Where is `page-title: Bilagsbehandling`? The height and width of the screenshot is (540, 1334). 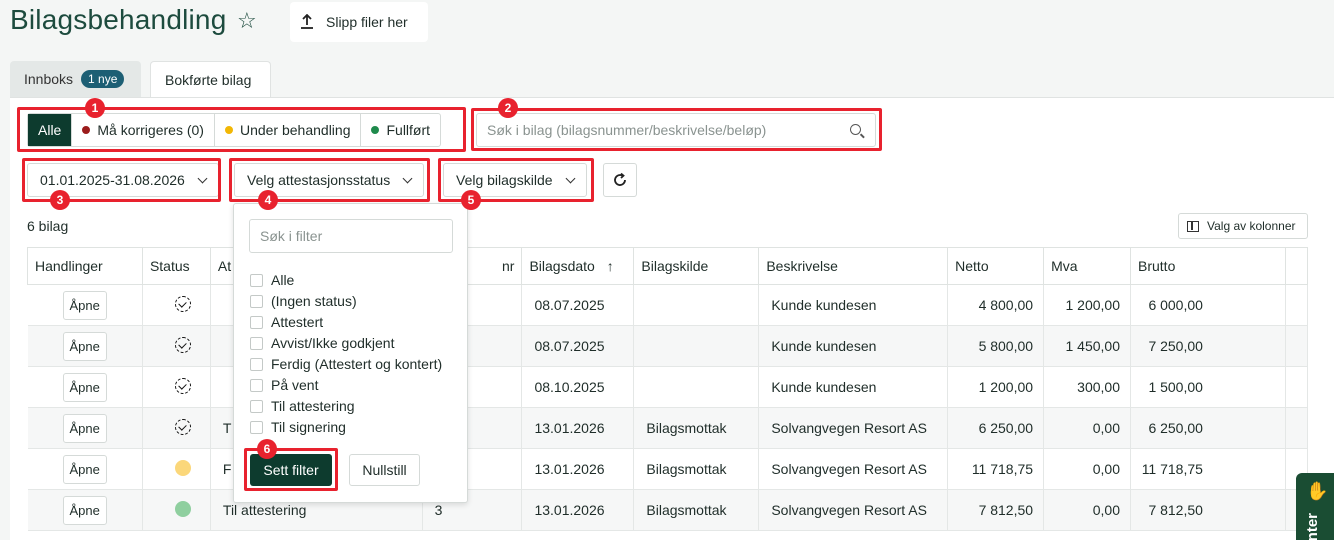
page-title: Bilagsbehandling is located at coordinates (118, 19).